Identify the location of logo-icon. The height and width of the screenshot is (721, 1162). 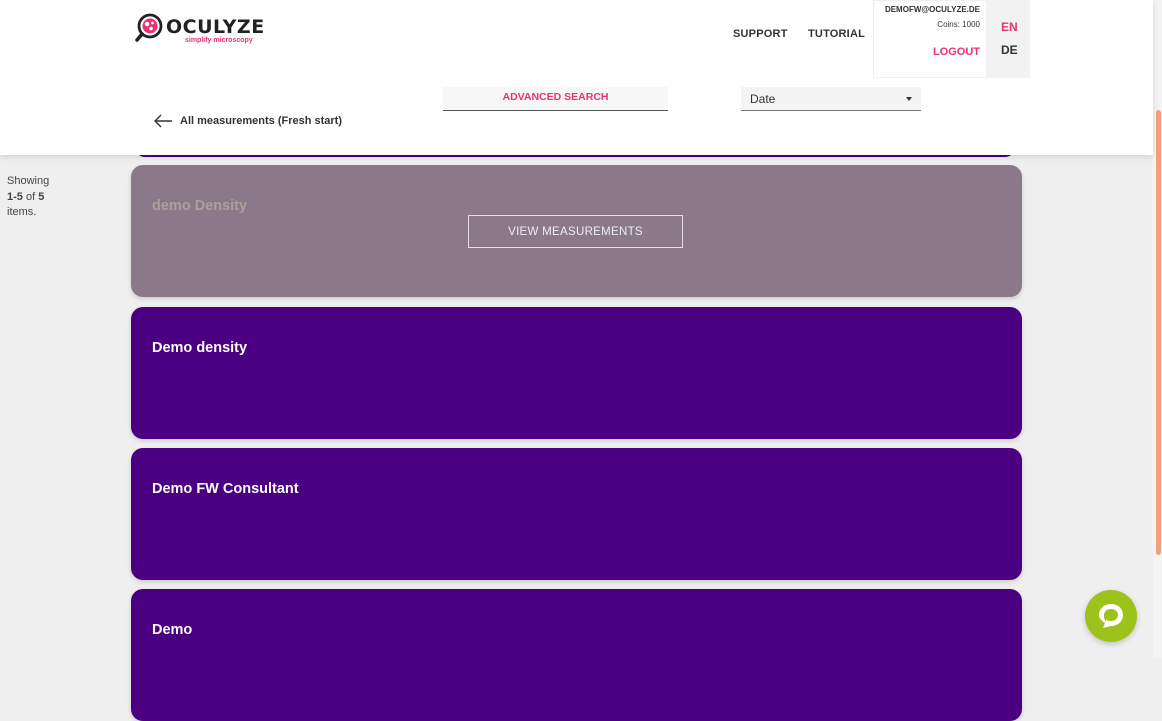
(149, 27).